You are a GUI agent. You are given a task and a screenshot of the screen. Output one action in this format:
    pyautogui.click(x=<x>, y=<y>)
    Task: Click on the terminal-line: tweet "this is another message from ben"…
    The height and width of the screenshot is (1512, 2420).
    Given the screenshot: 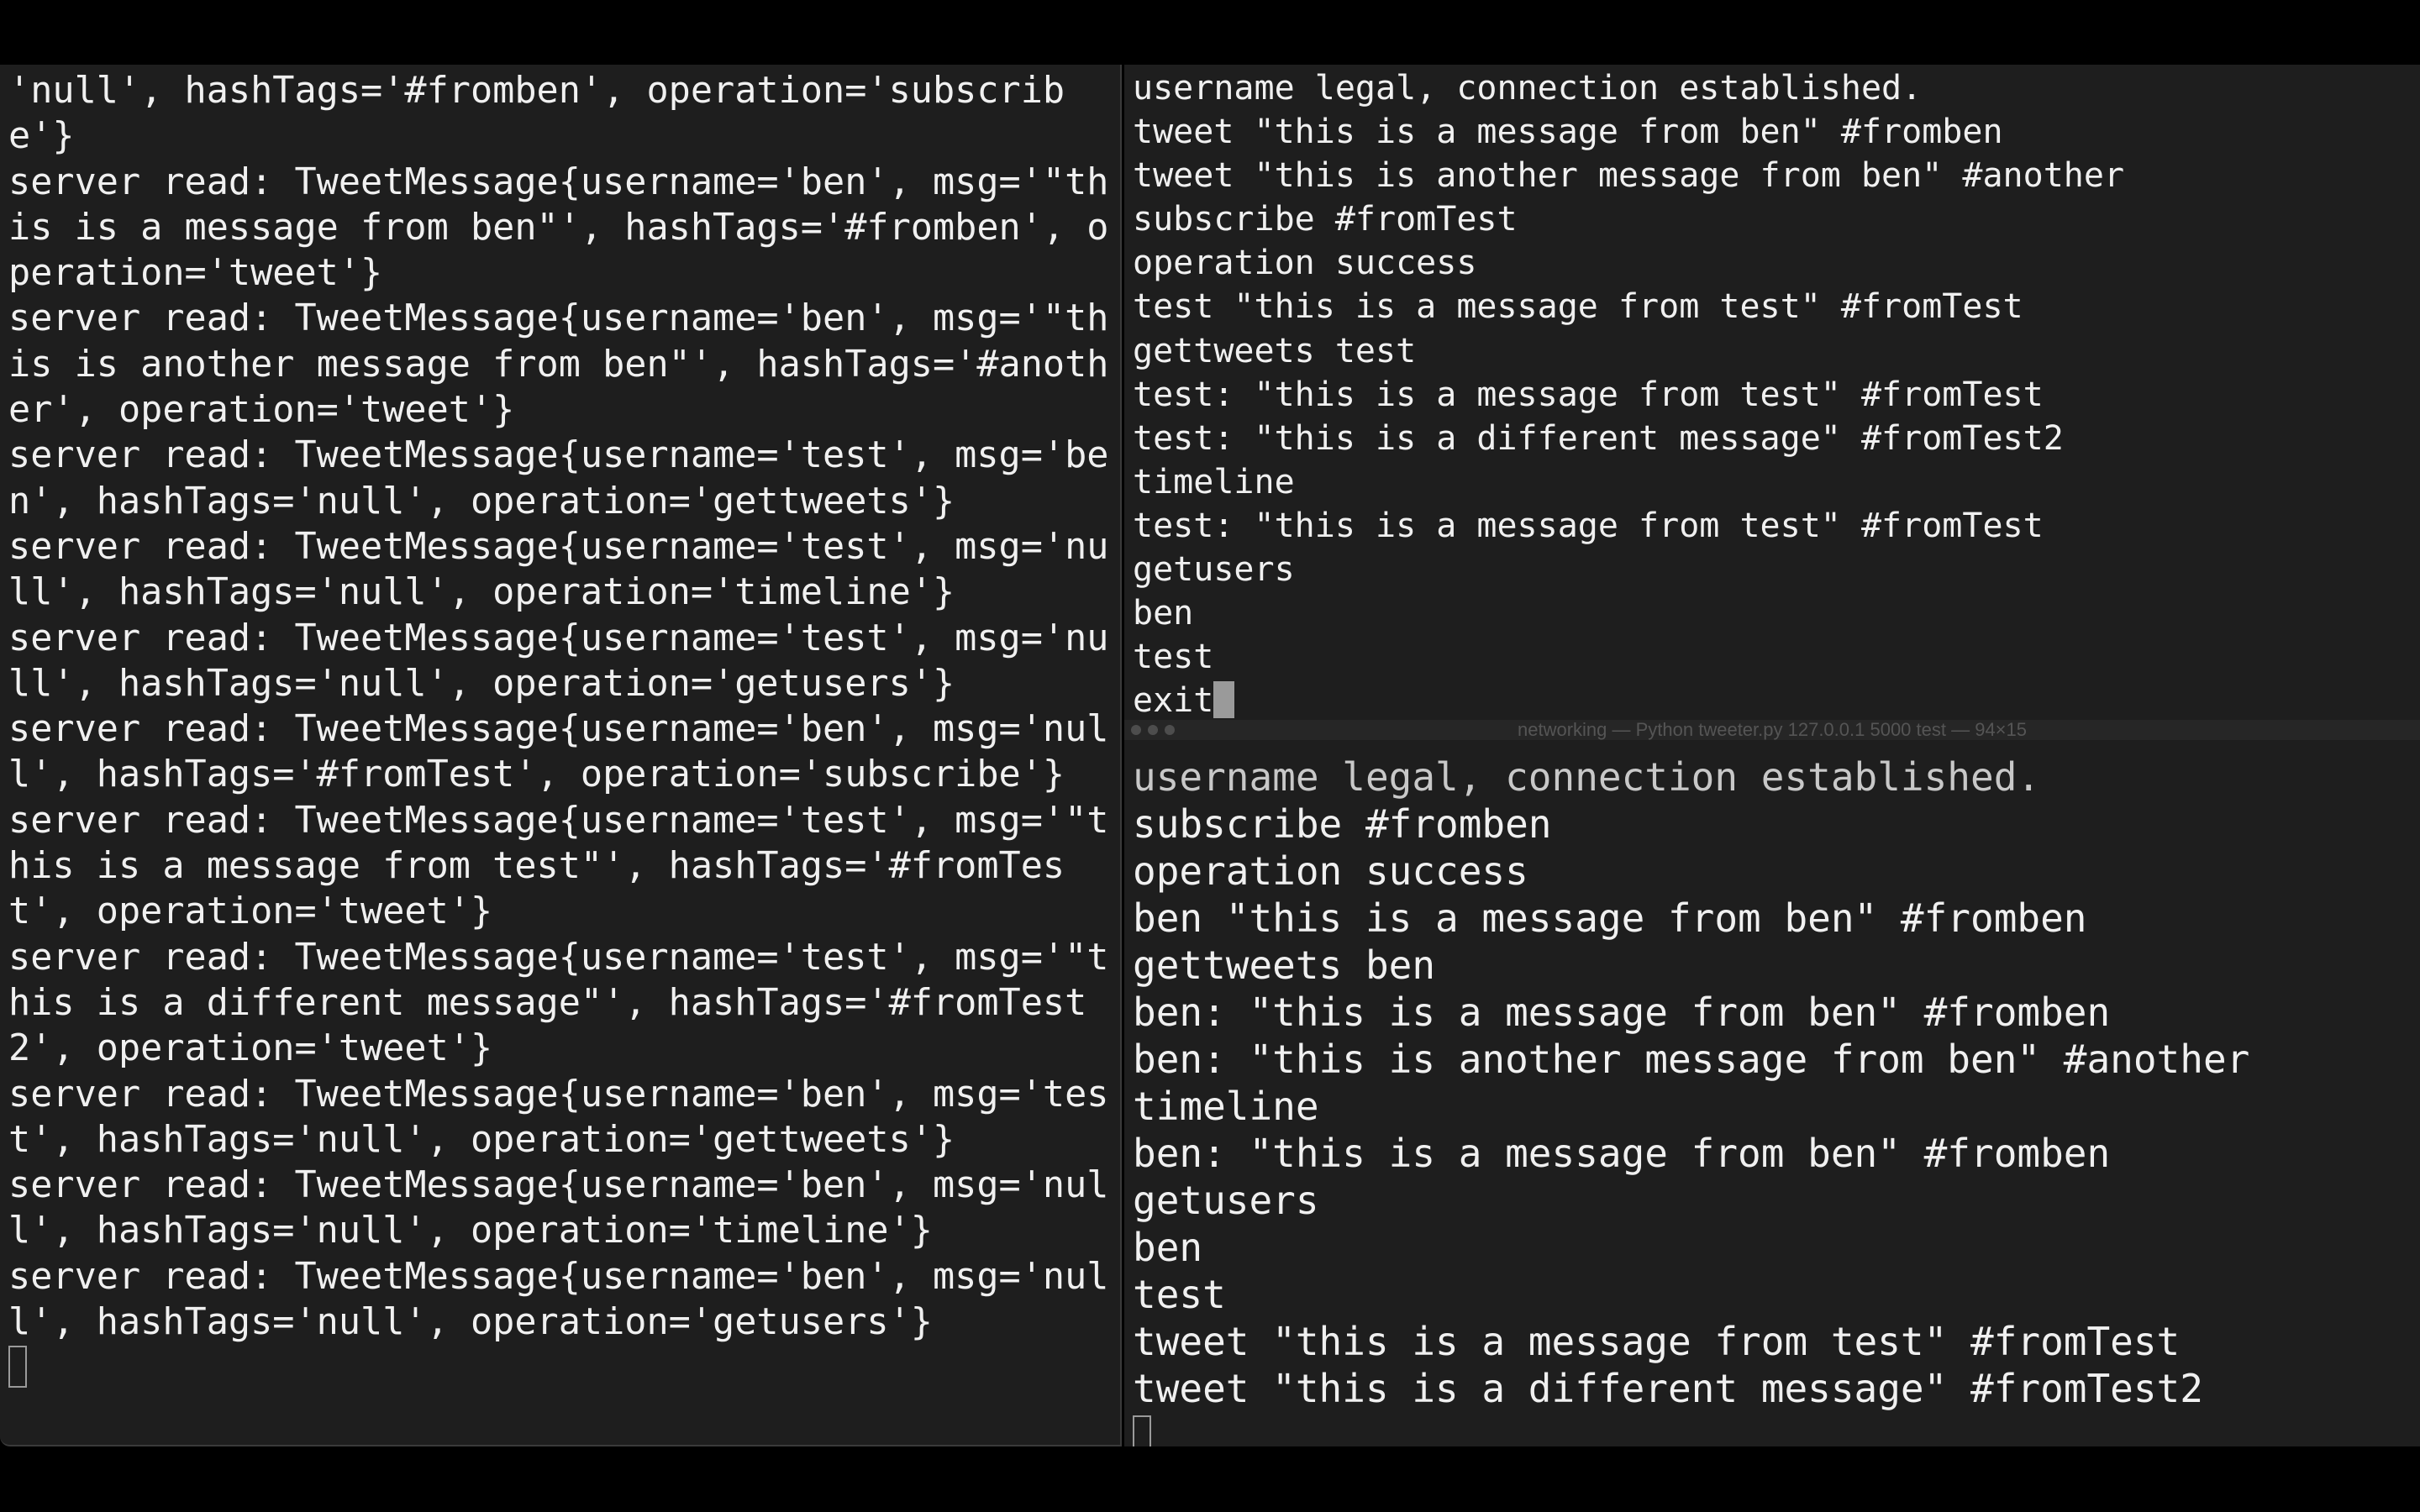 What is the action you would take?
    pyautogui.click(x=1629, y=176)
    